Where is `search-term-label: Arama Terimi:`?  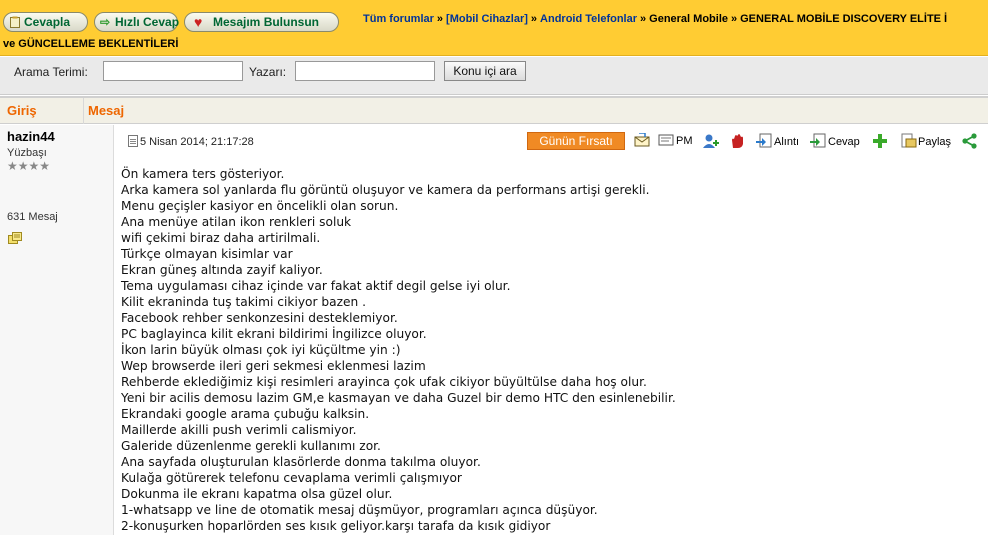
search-term-label: Arama Terimi: is located at coordinates (51, 72).